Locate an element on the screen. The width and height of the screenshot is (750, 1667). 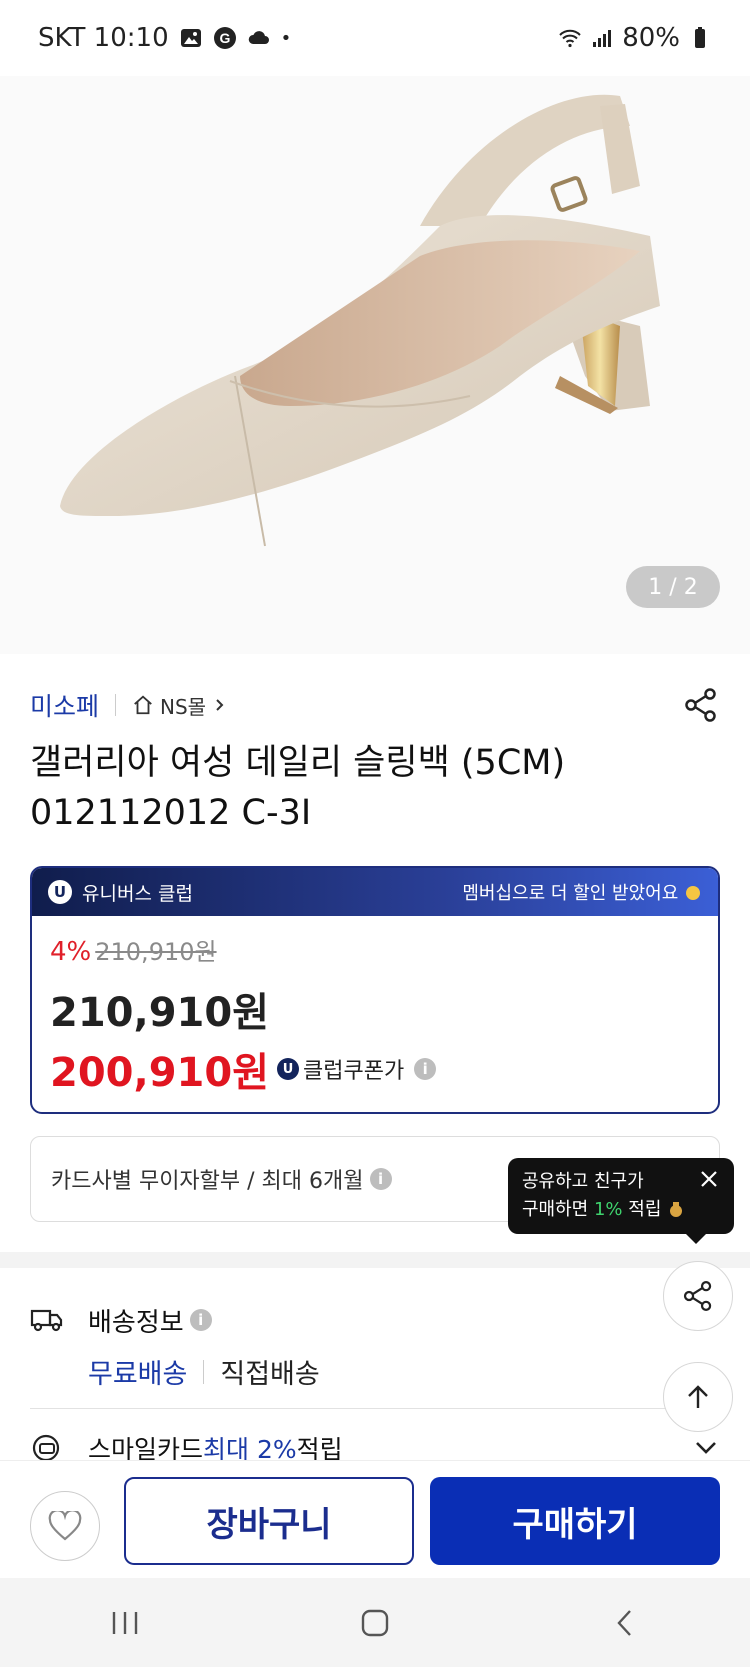
discount-row: 4% 210,910원 is located at coordinates (133, 949).